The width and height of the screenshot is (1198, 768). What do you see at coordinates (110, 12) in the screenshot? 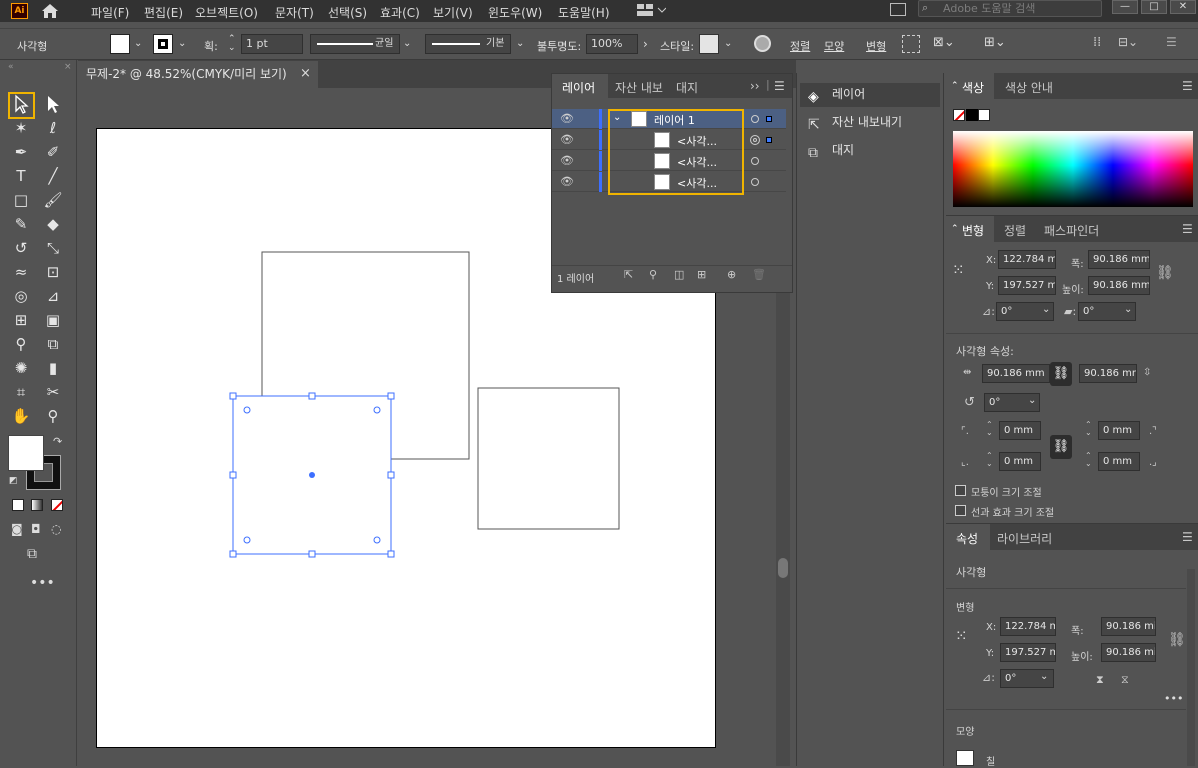
I see `menu-file: 파일(F)` at bounding box center [110, 12].